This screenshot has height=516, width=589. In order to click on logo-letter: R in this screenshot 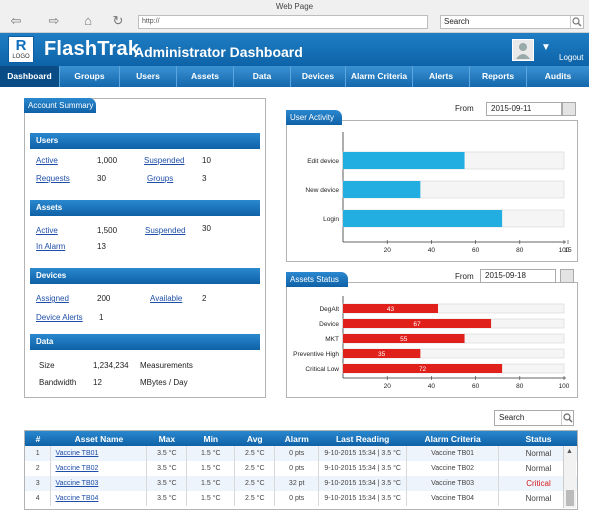, I will do `click(21, 45)`.